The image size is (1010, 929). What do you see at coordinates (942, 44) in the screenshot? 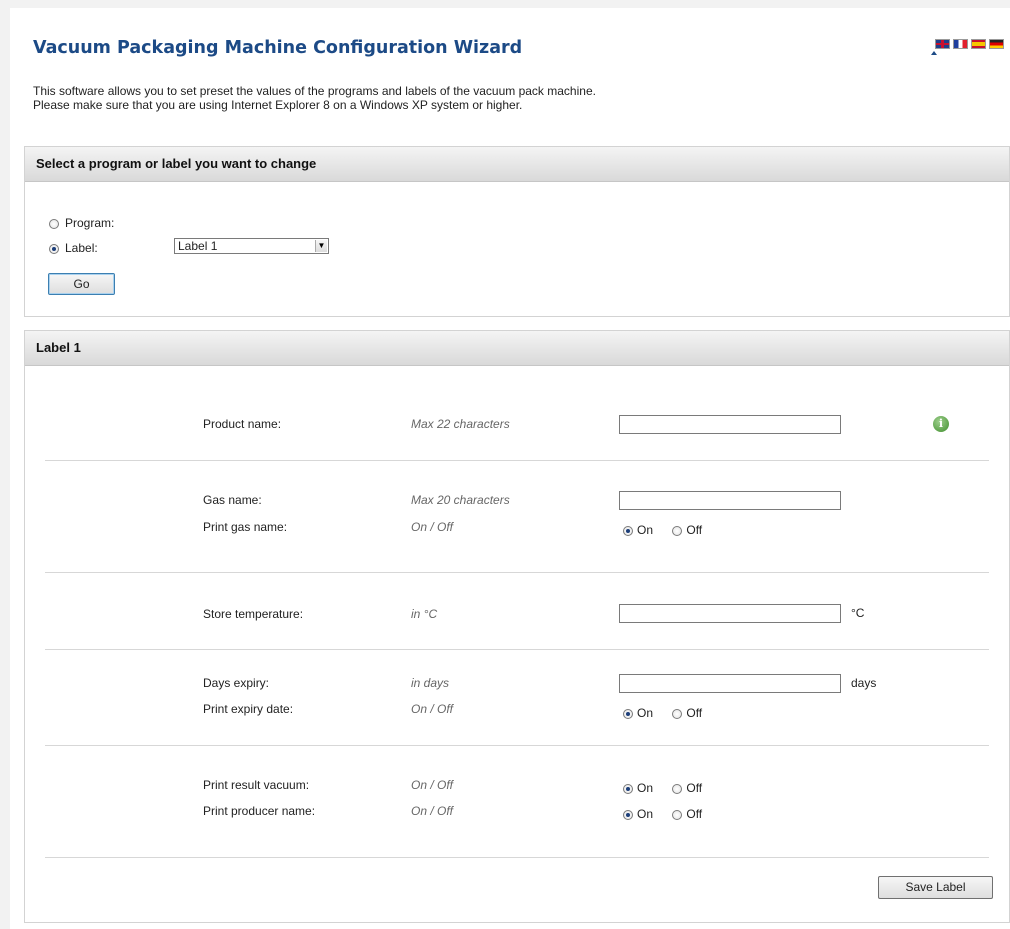
I see `flag-uk-icon` at bounding box center [942, 44].